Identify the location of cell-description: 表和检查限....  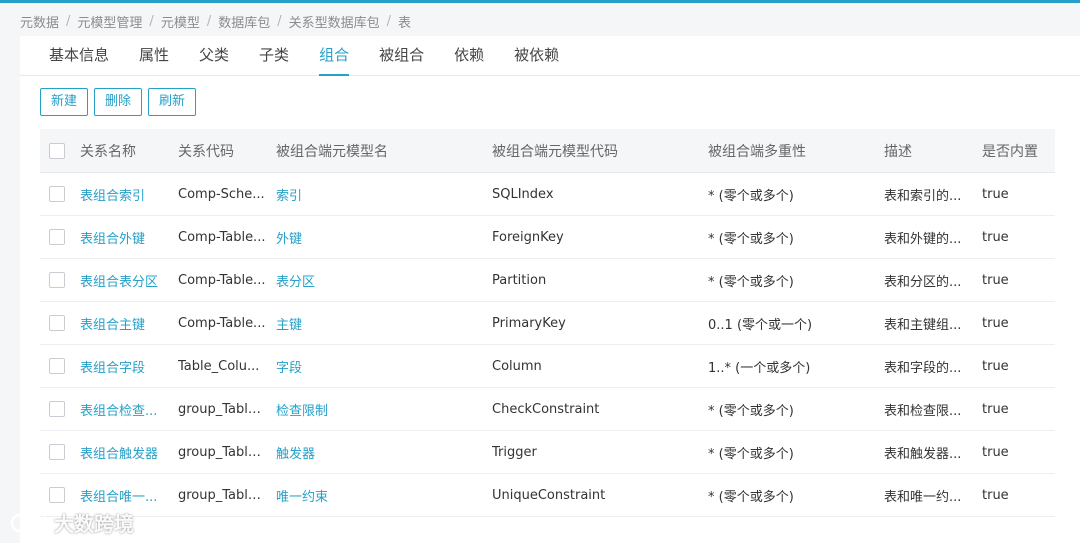
(923, 411).